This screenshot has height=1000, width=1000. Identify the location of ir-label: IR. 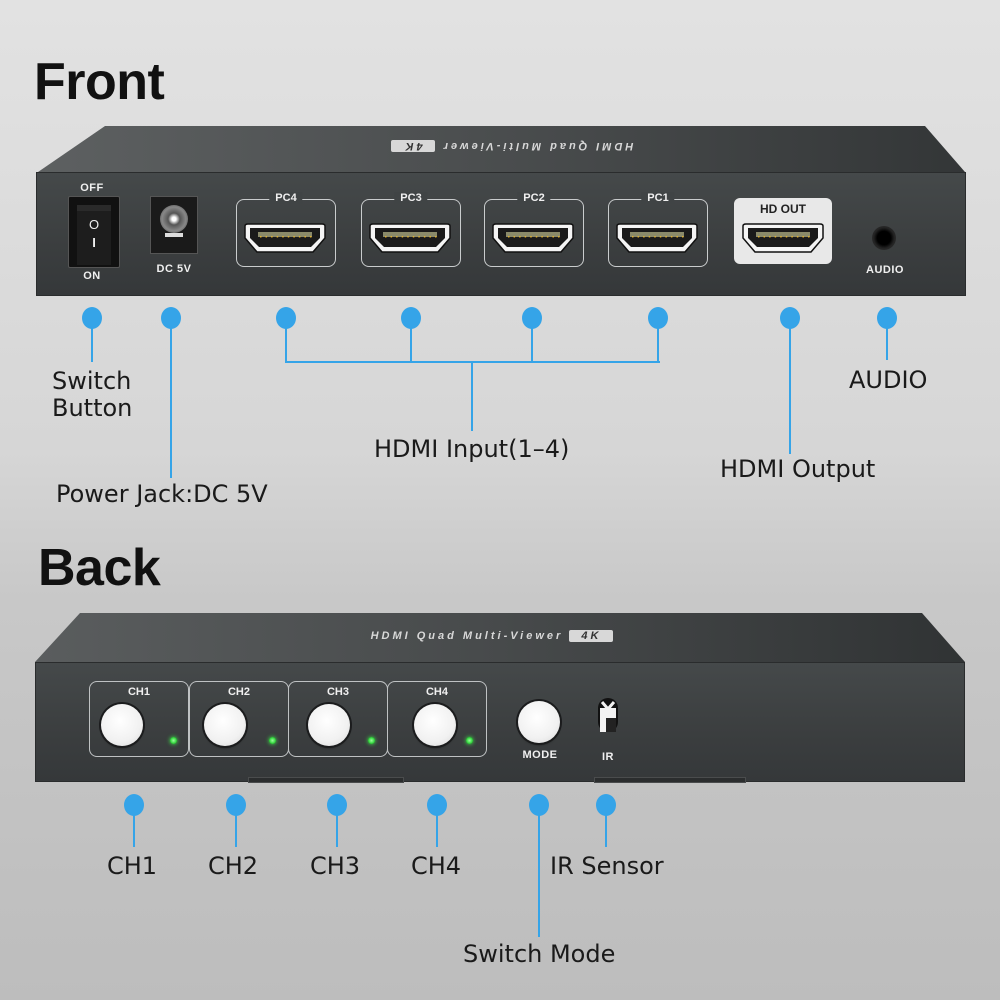
(608, 757).